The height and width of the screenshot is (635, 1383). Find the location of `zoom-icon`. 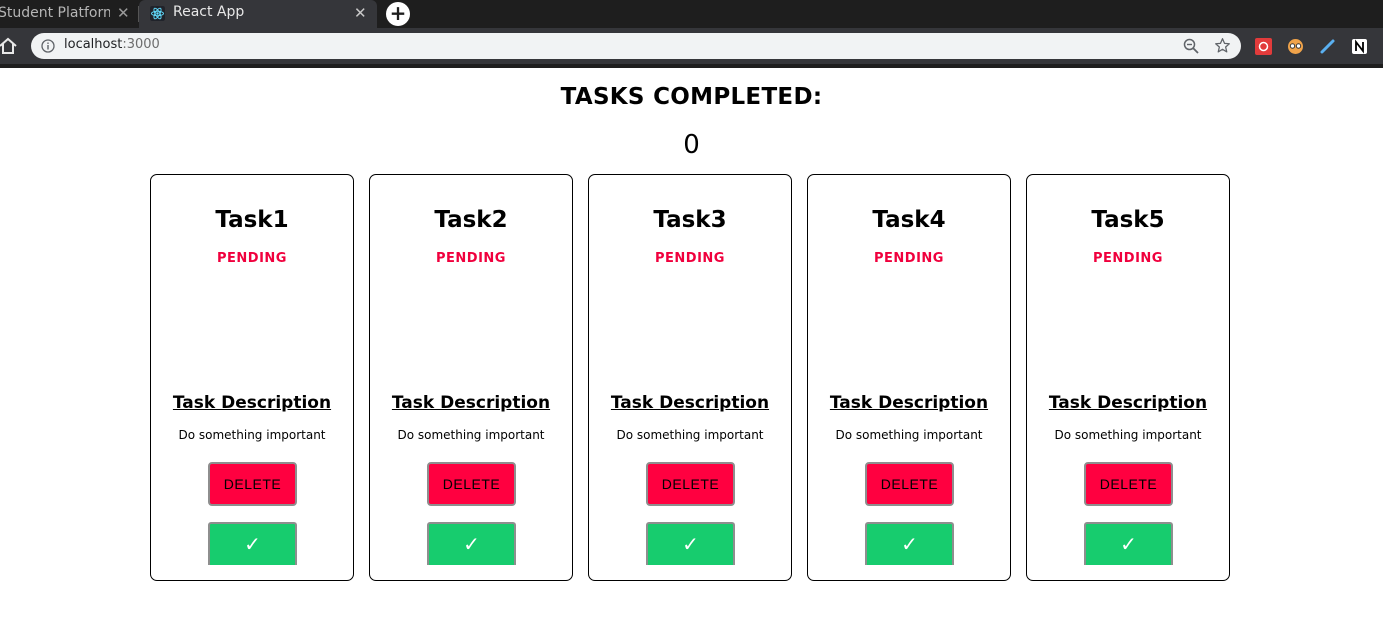

zoom-icon is located at coordinates (1191, 46).